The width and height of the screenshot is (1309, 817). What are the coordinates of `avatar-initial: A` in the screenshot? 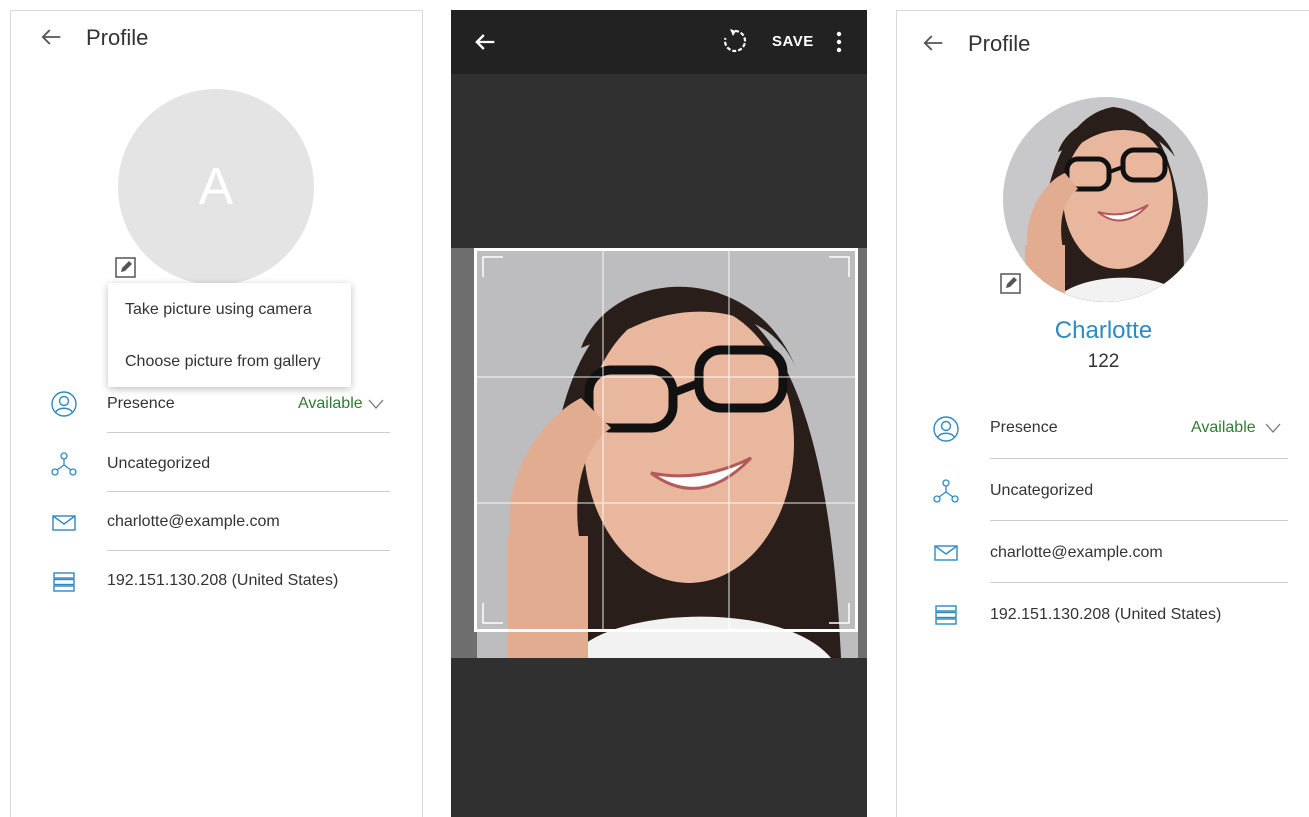 It's located at (216, 187).